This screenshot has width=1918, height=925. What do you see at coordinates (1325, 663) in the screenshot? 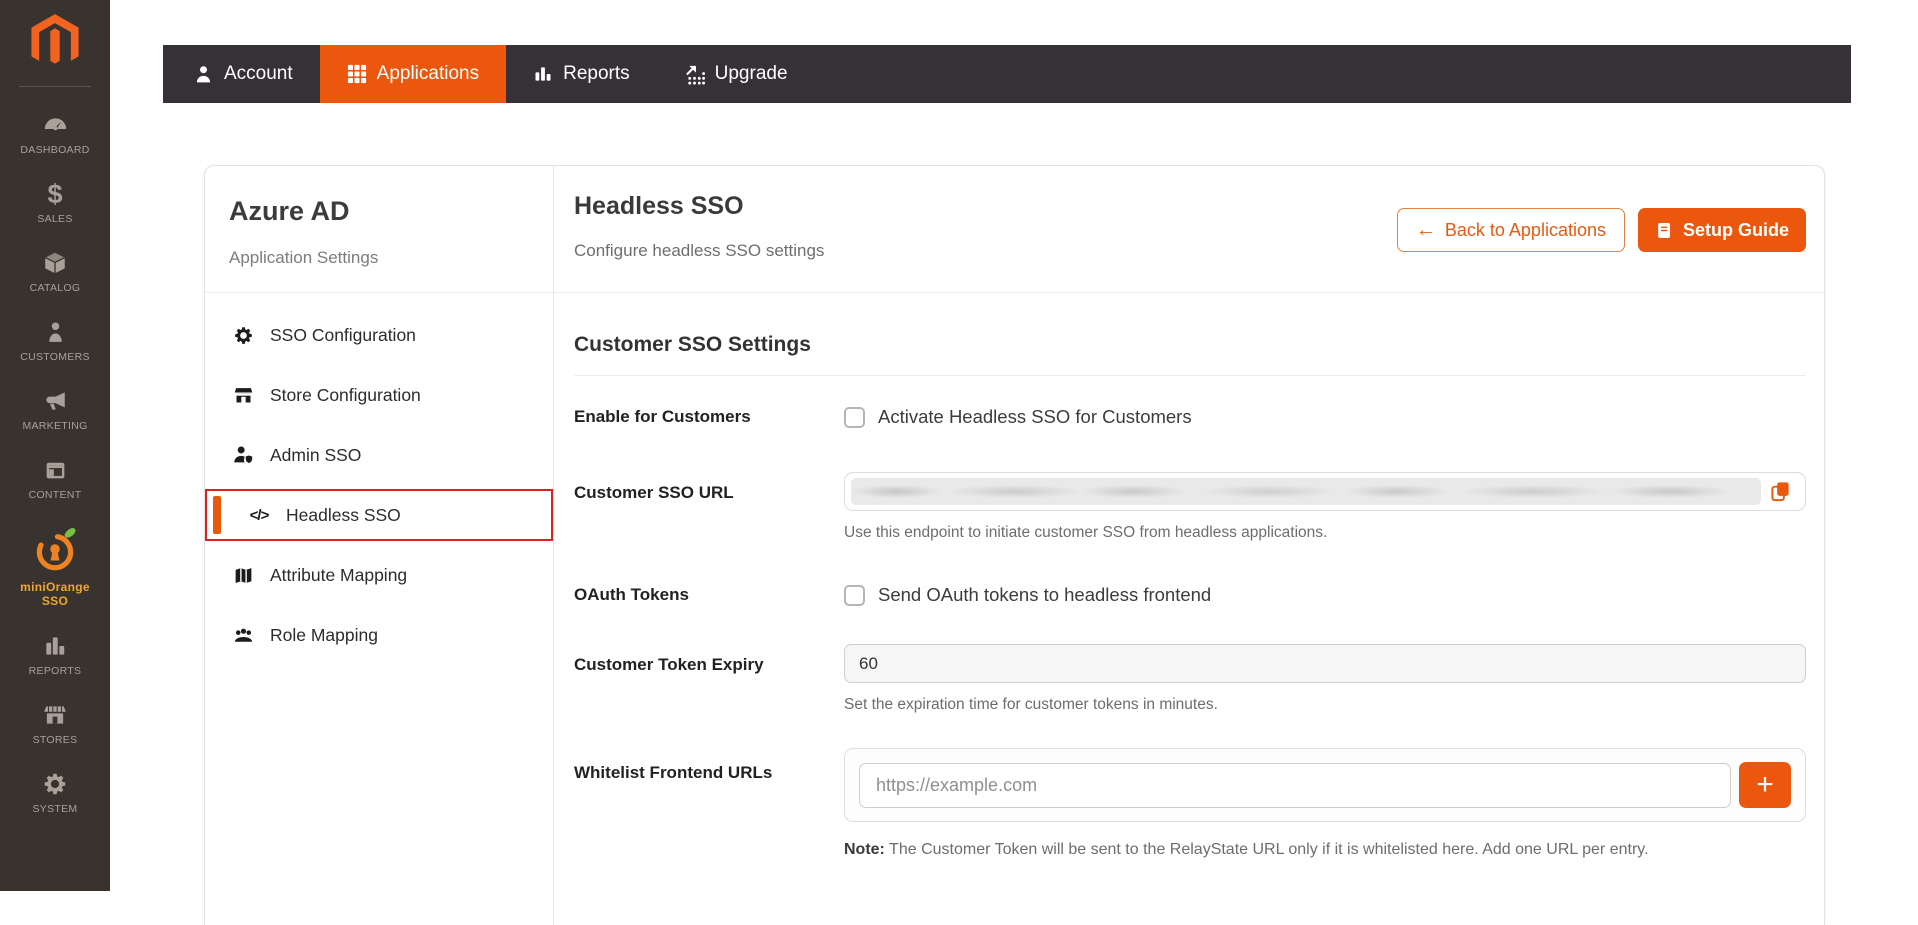
I see `token-expiry-input` at bounding box center [1325, 663].